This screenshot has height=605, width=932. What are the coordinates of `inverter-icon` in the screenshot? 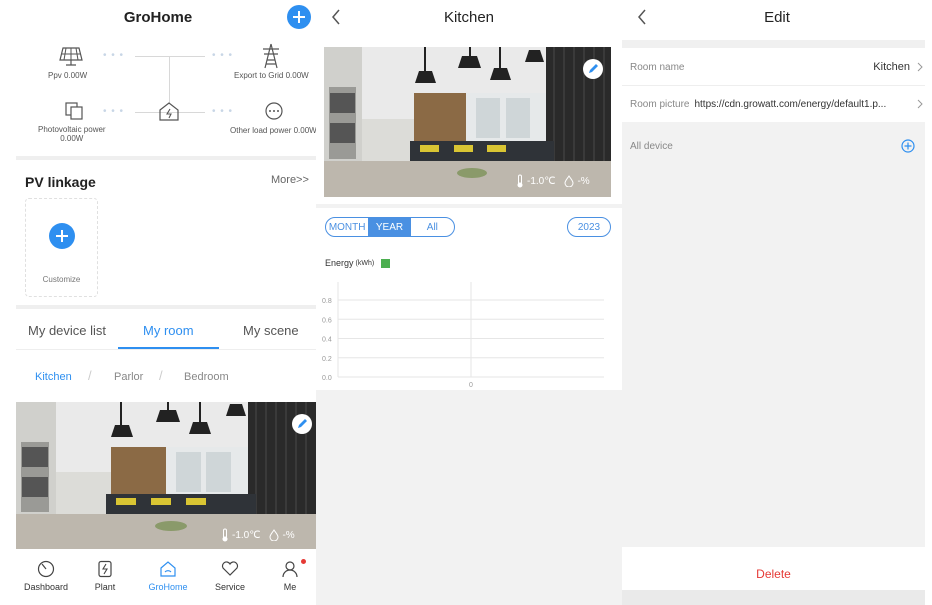 It's located at (74, 111).